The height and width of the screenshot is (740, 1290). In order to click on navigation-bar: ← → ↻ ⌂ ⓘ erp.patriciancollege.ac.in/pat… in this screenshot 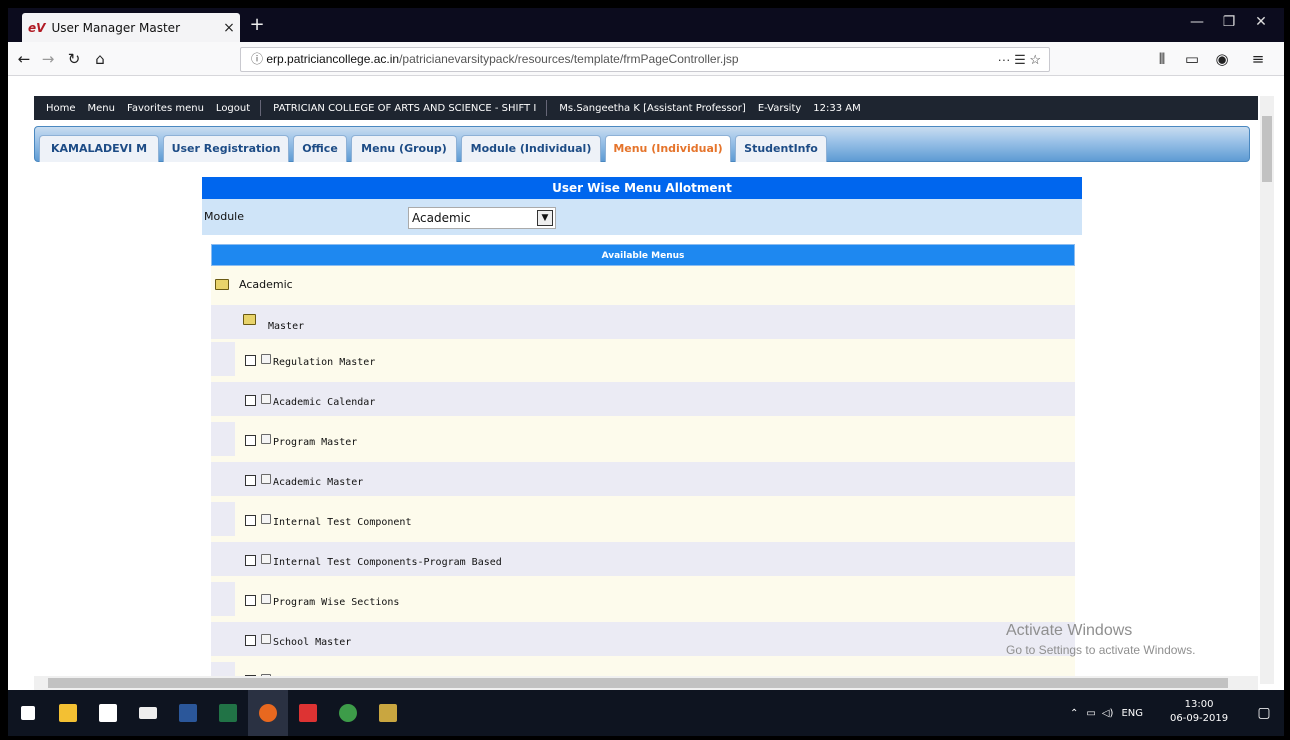, I will do `click(646, 59)`.